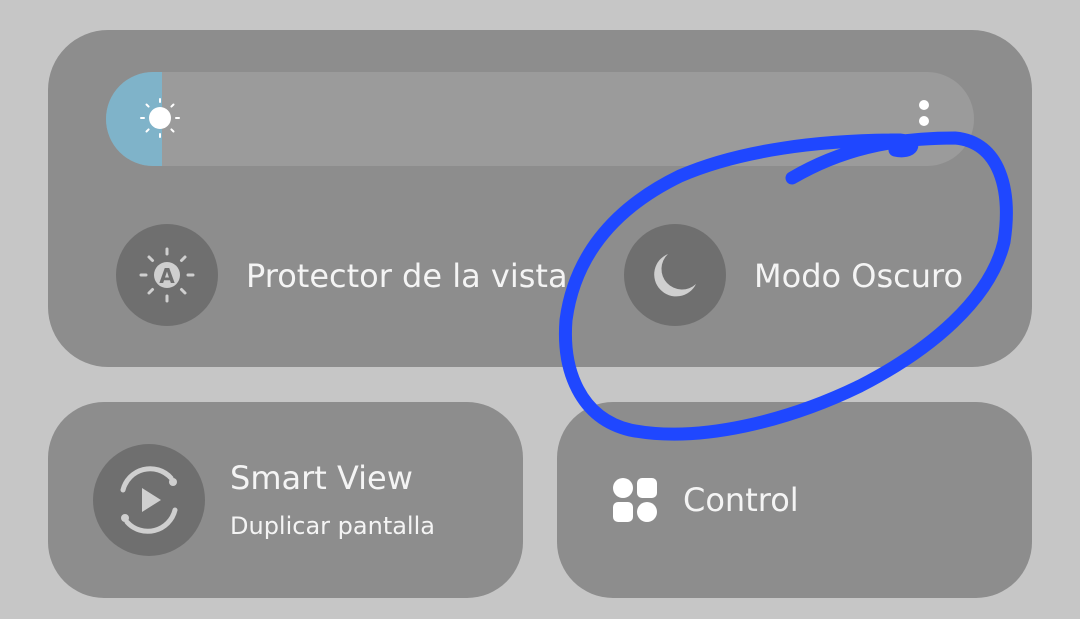 The height and width of the screenshot is (619, 1080). Describe the element at coordinates (332, 526) in the screenshot. I see `smart-view-subtitle: Duplicar pantalla` at that location.